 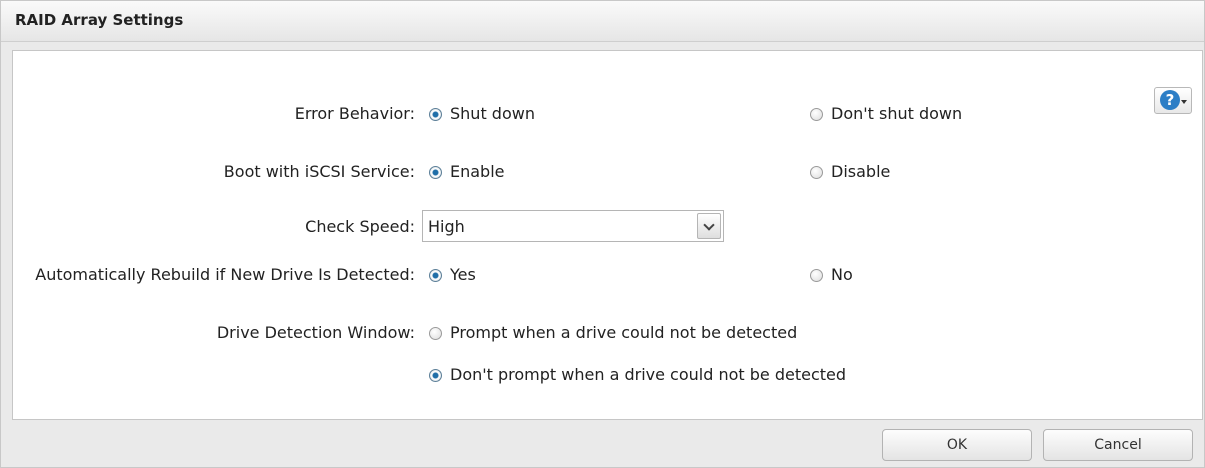 What do you see at coordinates (315, 332) in the screenshot?
I see `drive-detection-label: Drive Detection Window:` at bounding box center [315, 332].